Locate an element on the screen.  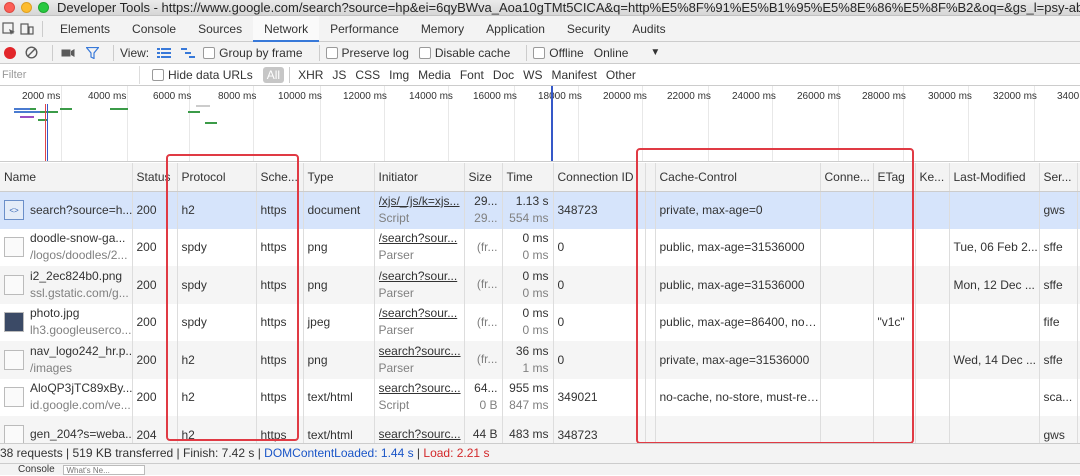
tab-performance: Performance is located at coordinates (364, 29).